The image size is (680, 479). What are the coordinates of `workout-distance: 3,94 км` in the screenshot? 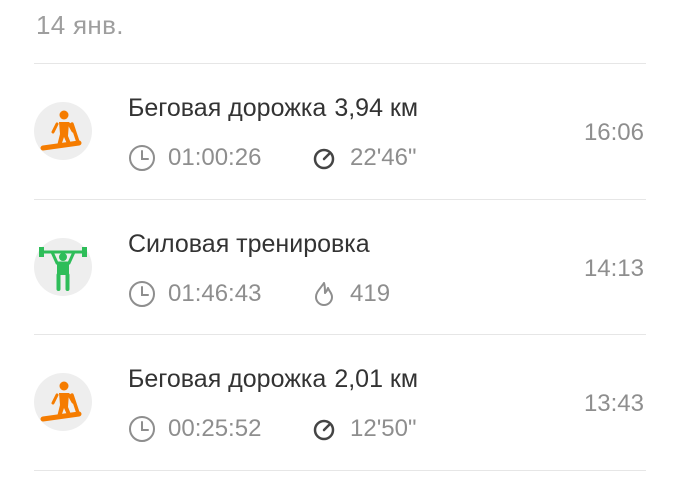 It's located at (376, 108).